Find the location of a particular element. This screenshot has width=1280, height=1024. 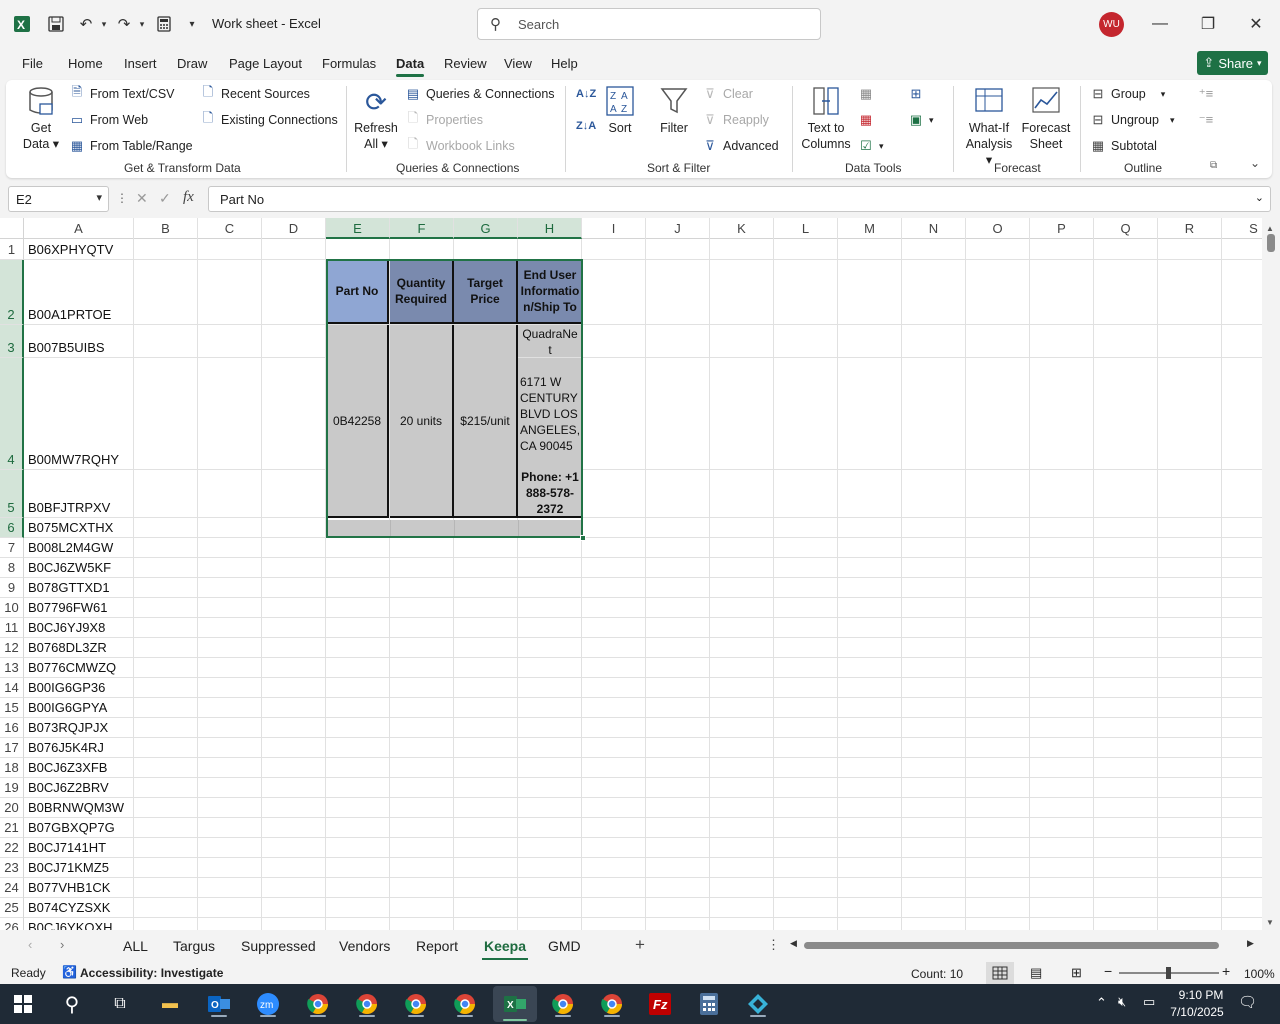

sort-button: ZAAZ Sort is located at coordinates (620, 111).